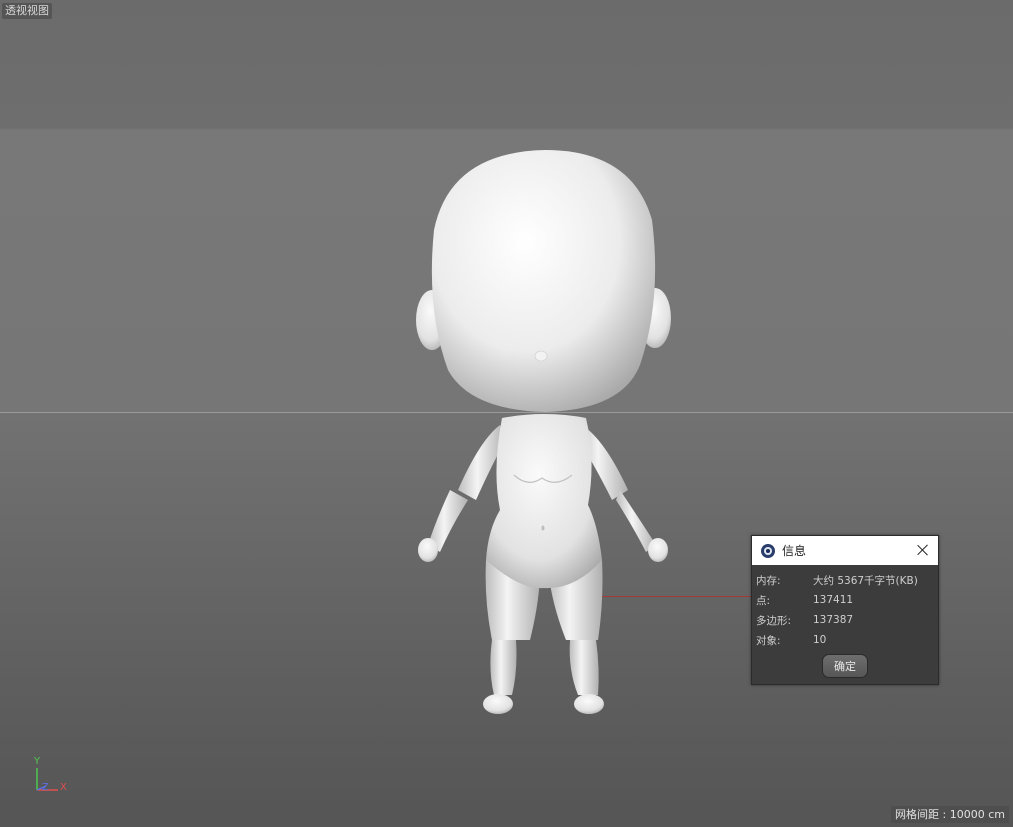 Image resolution: width=1013 pixels, height=827 pixels. What do you see at coordinates (503, 667) in the screenshot?
I see `left-shin` at bounding box center [503, 667].